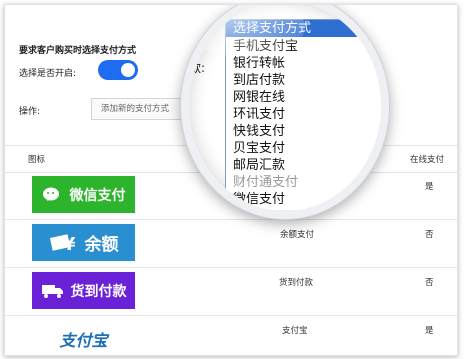  What do you see at coordinates (197, 68) in the screenshot?
I see `dropdown-field-label: 款:` at bounding box center [197, 68].